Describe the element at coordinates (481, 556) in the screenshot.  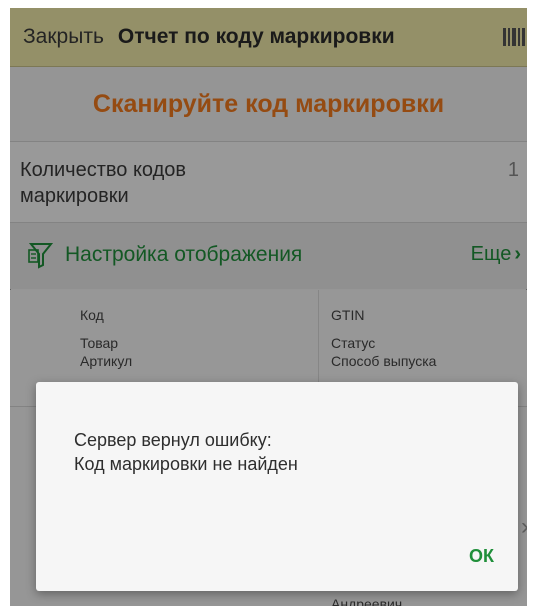
I see `ok-button: ОК` at that location.